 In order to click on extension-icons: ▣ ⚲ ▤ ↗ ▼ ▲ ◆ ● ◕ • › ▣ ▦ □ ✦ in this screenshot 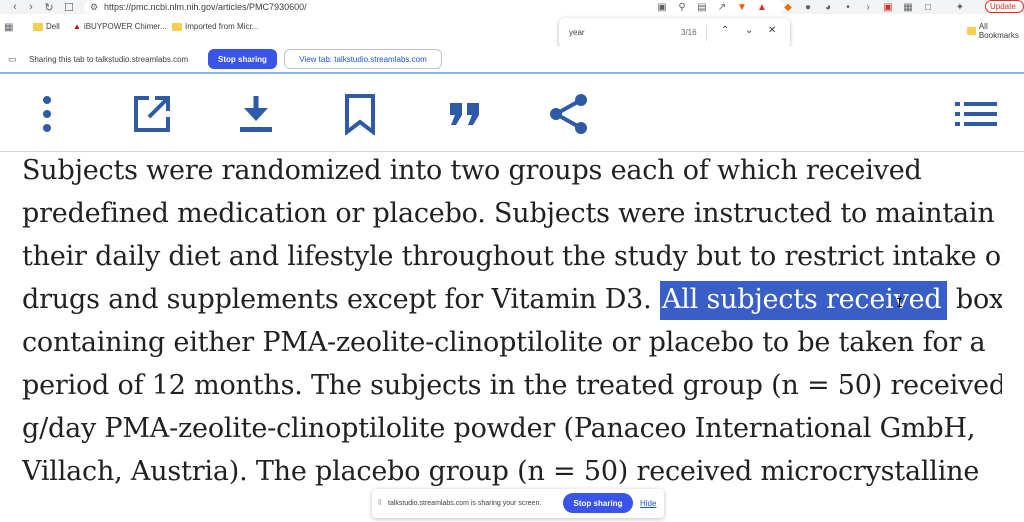, I will do `click(811, 7)`.